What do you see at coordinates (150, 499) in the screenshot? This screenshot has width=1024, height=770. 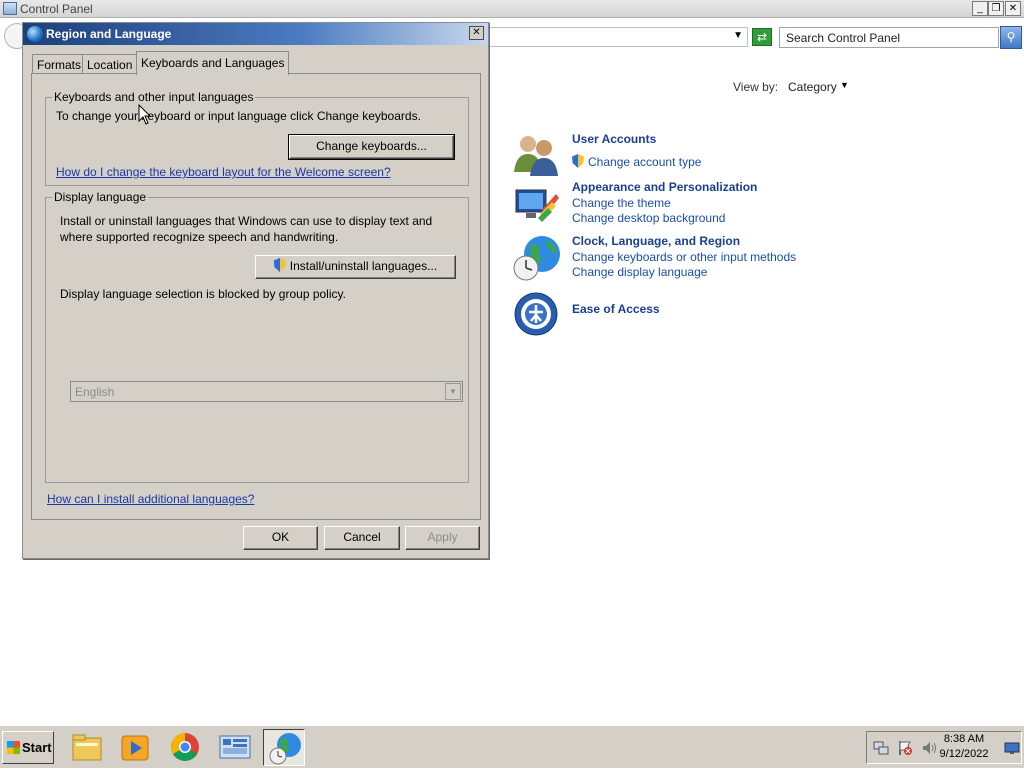 I see `install-additional-languages-link: How can I install additional languages?` at bounding box center [150, 499].